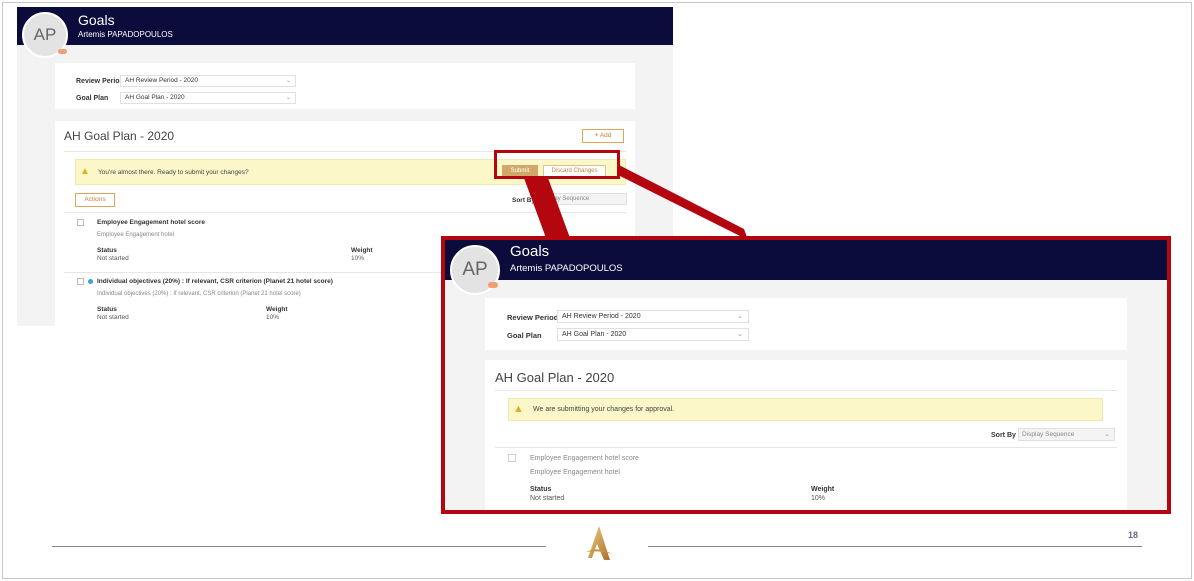  I want to click on sort-by-select: Display Sequence, so click(582, 199).